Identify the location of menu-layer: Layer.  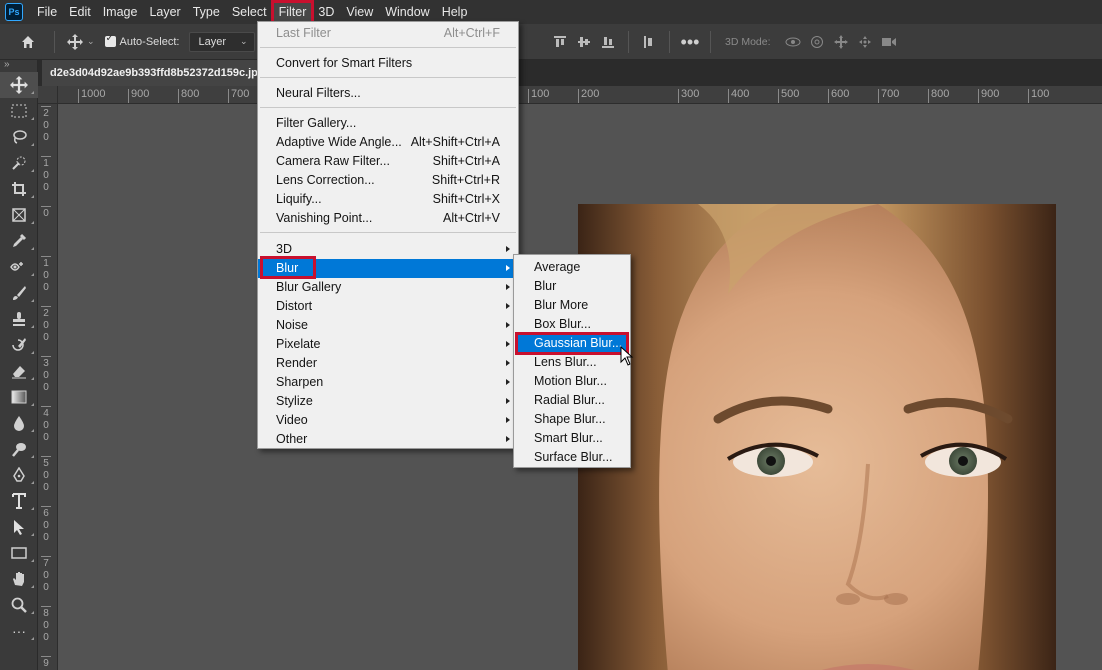
(164, 12).